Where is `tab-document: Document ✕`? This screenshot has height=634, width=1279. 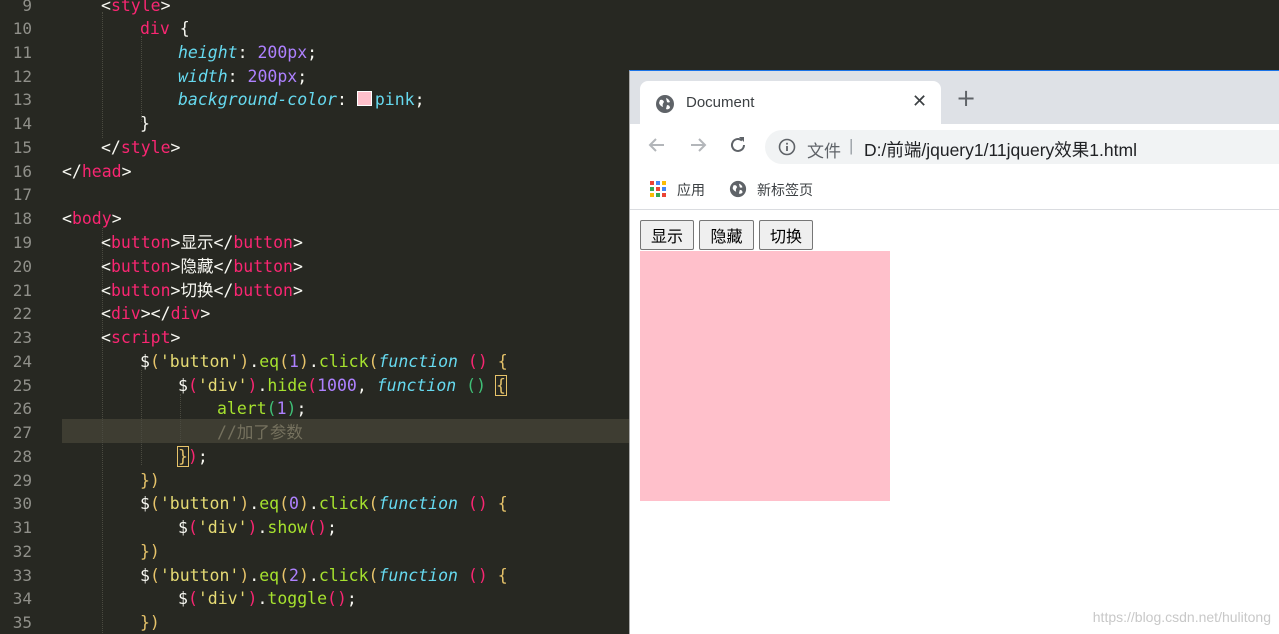 tab-document: Document ✕ is located at coordinates (790, 103).